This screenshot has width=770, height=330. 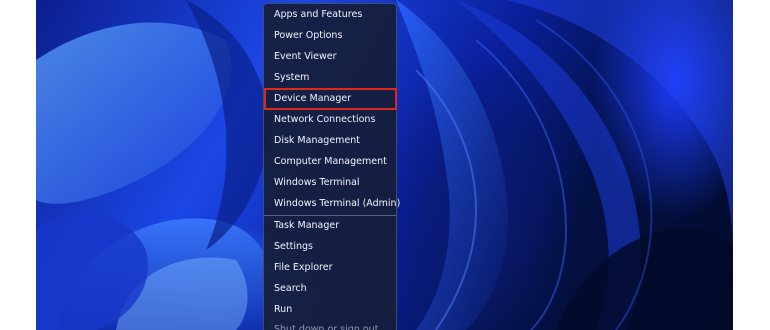 I want to click on menu-item-shut-down-or-sign-out: Shut down or sign out, so click(x=330, y=325).